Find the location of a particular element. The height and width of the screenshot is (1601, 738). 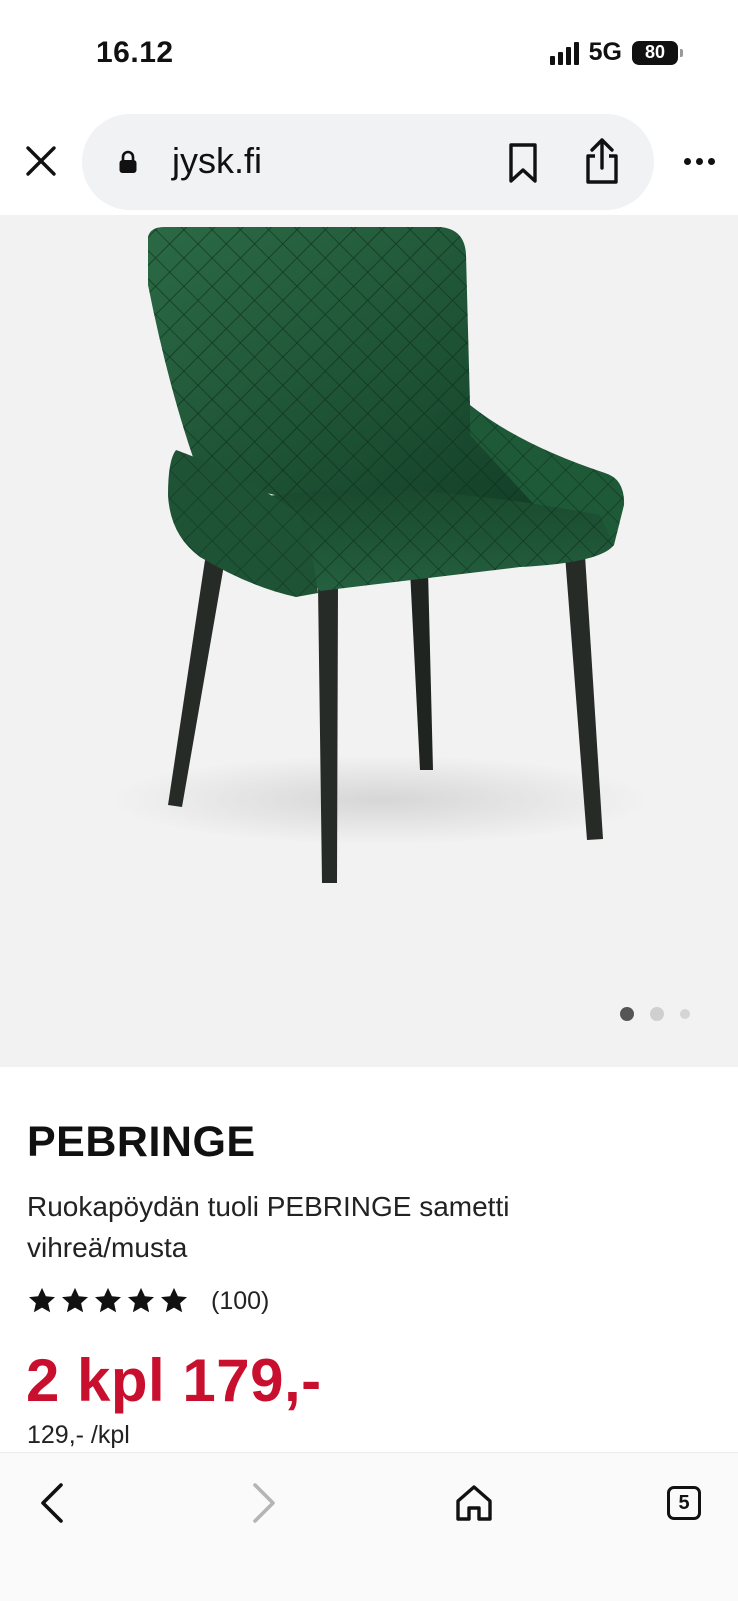

back-button is located at coordinates (52, 1503).